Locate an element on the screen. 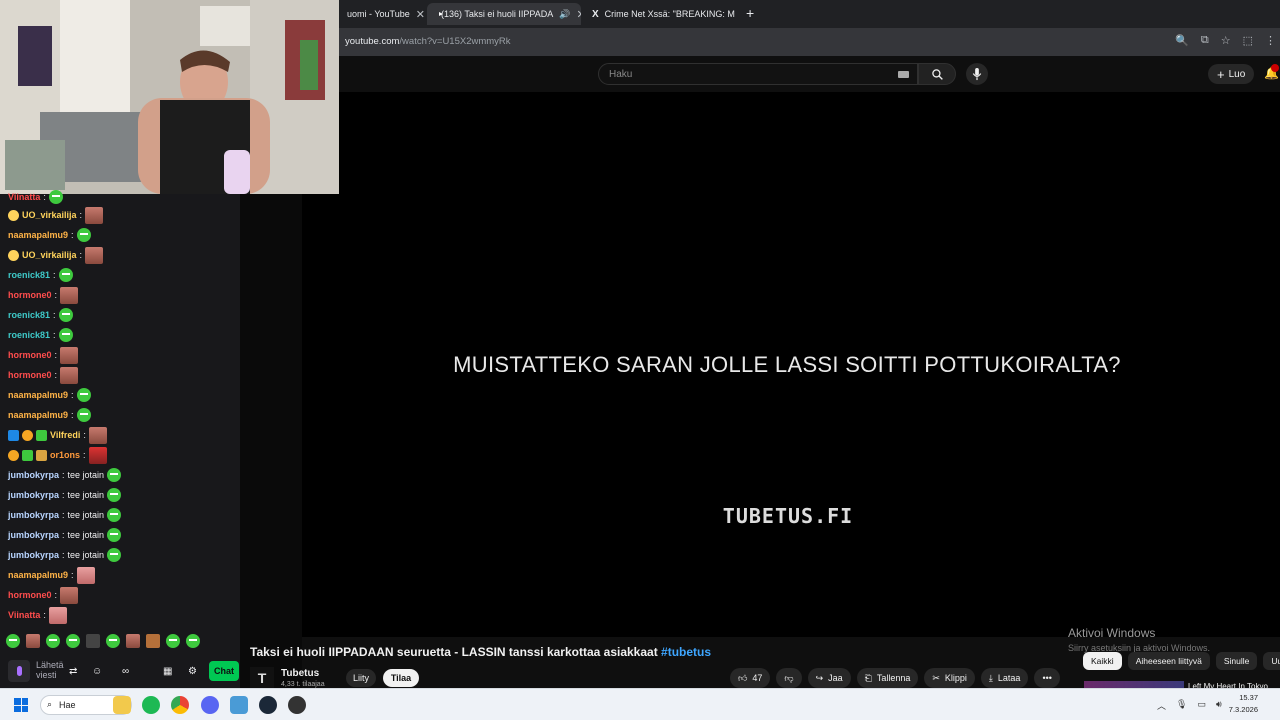  file-explorer-icon is located at coordinates (122, 705).